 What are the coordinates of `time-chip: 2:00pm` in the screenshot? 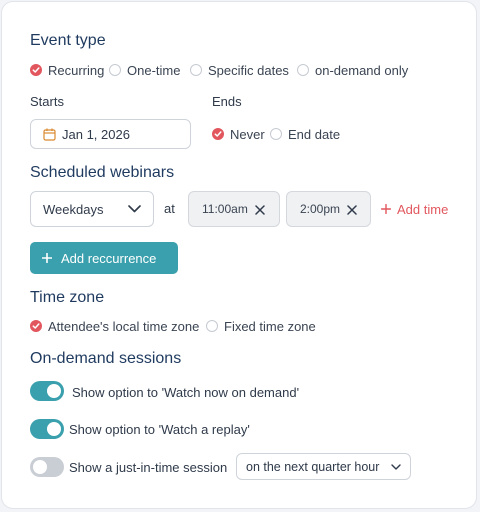 It's located at (328, 209).